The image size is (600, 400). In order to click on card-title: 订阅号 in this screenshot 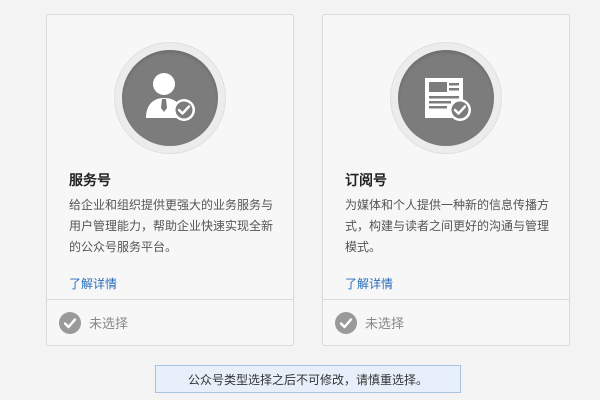, I will do `click(366, 181)`.